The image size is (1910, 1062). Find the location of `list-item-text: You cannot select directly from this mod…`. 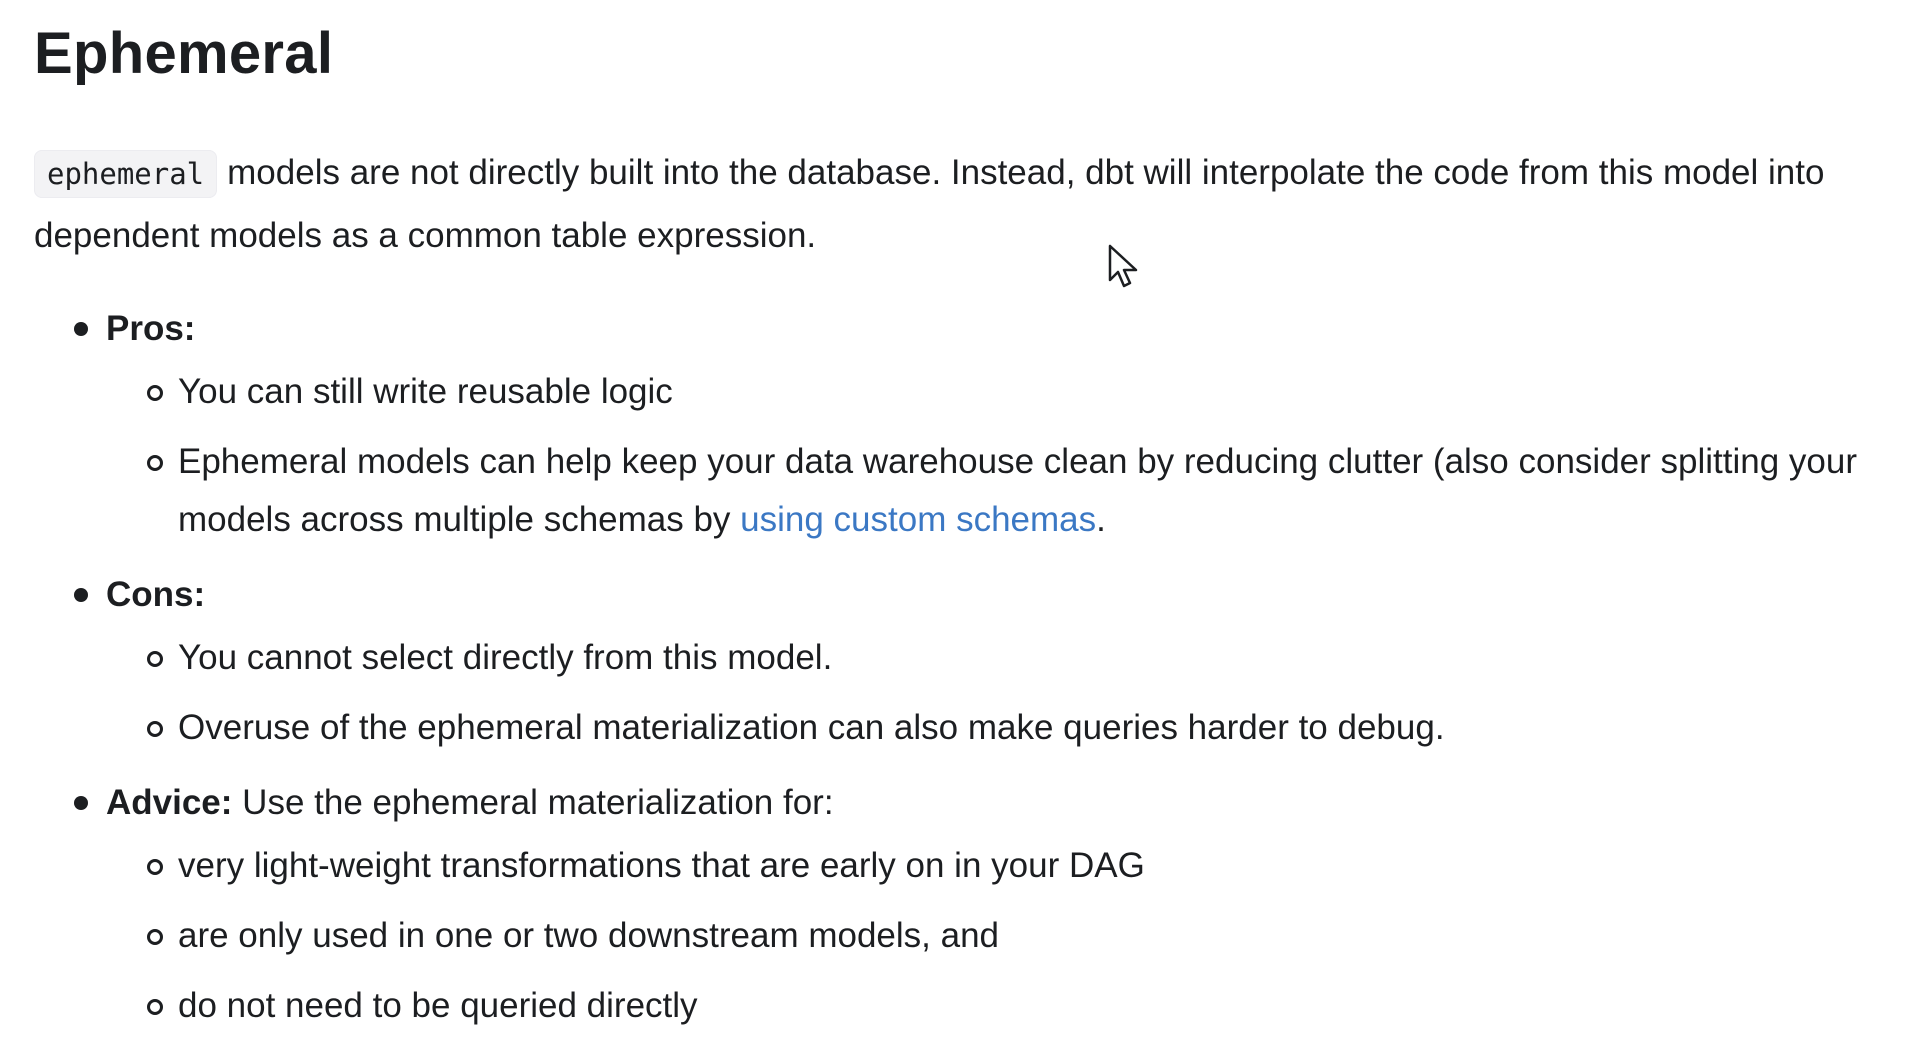

list-item-text: You cannot select directly from this mod… is located at coordinates (505, 657).